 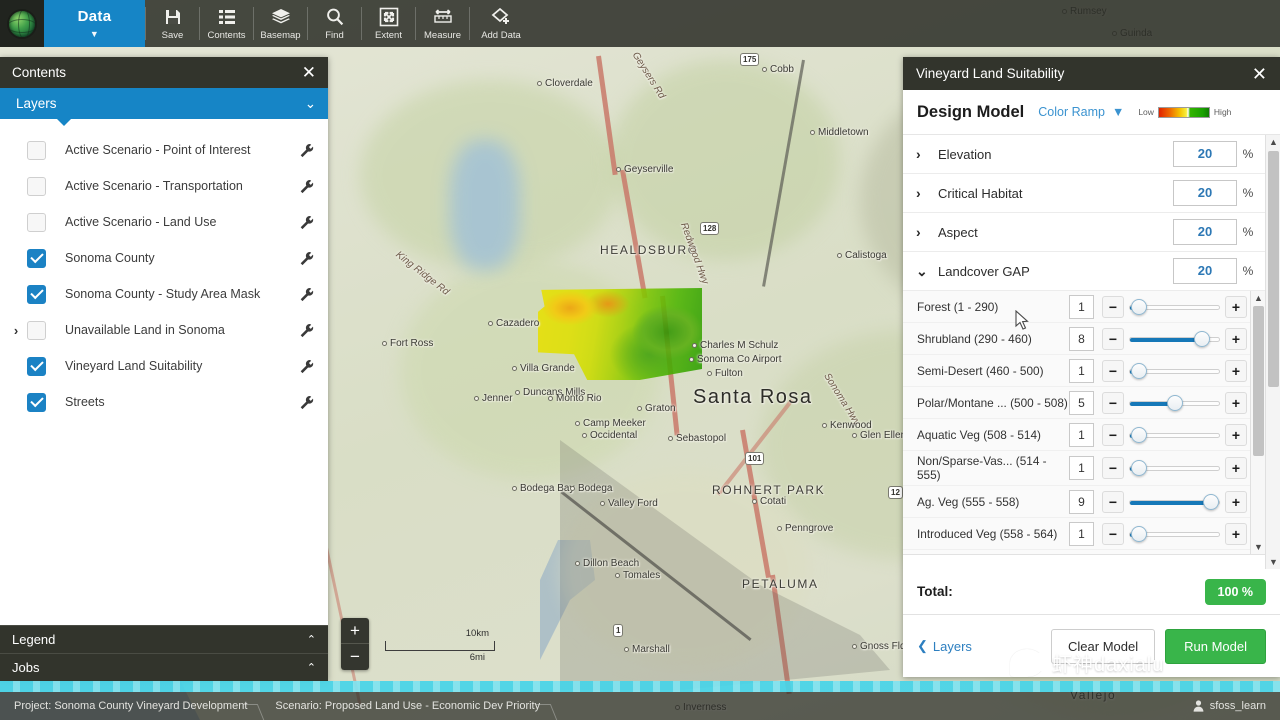 I want to click on zoom-in-button: +, so click(x=355, y=631).